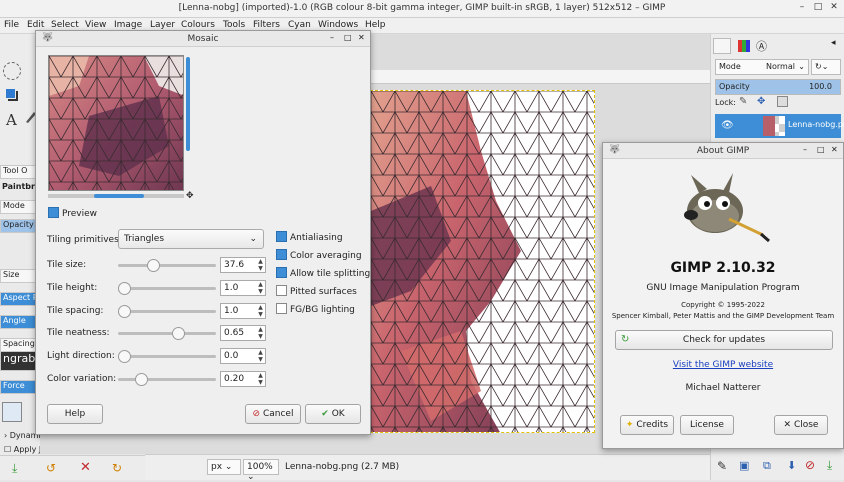 The width and height of the screenshot is (844, 482). I want to click on ok-button: ✔ OK, so click(333, 414).